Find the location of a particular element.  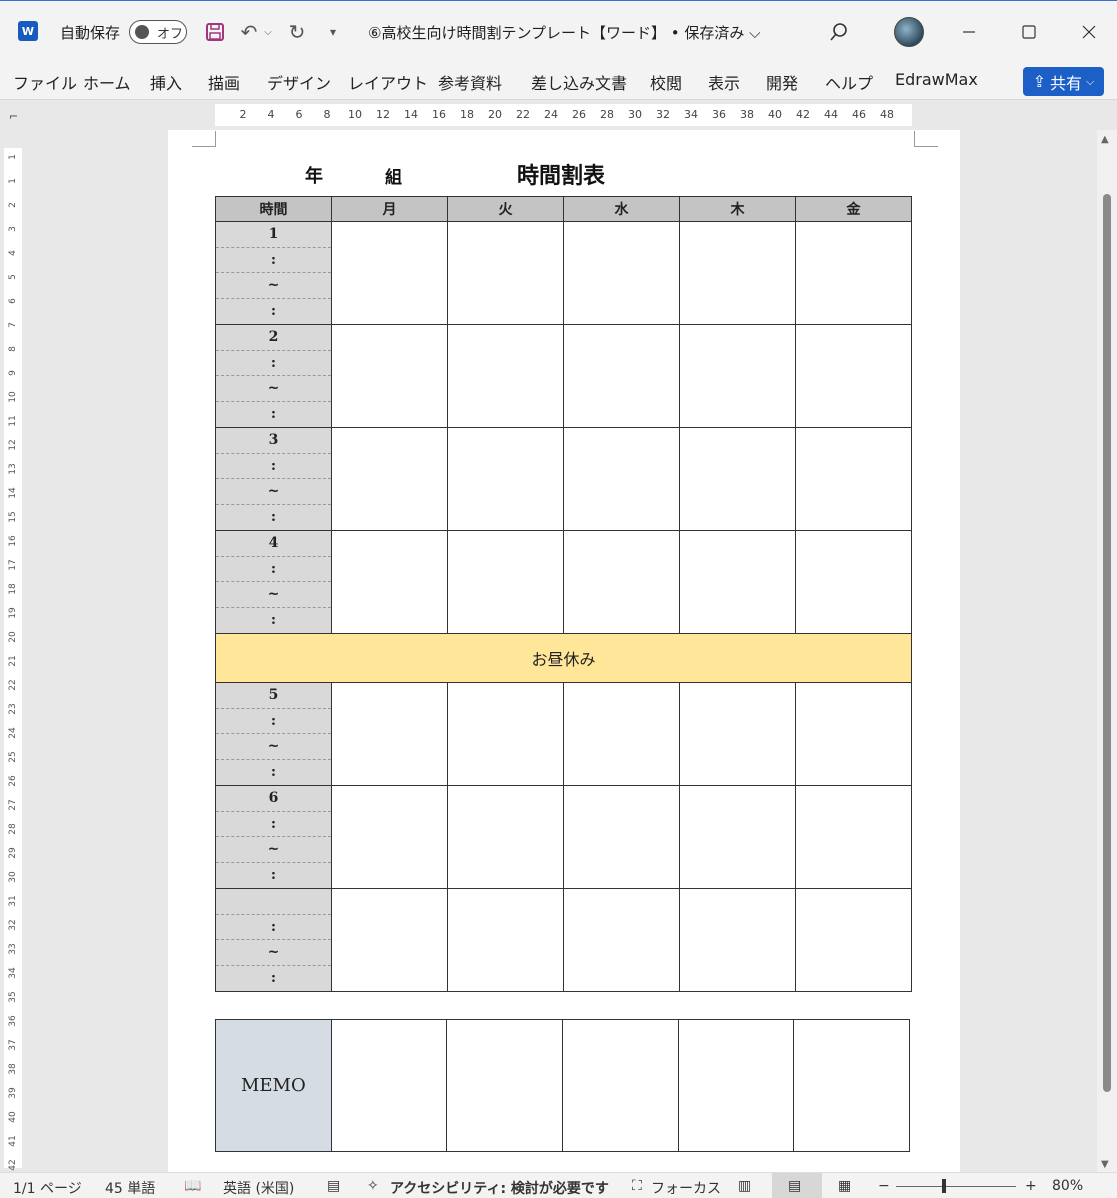

word-count: 45 単語 is located at coordinates (130, 1188).